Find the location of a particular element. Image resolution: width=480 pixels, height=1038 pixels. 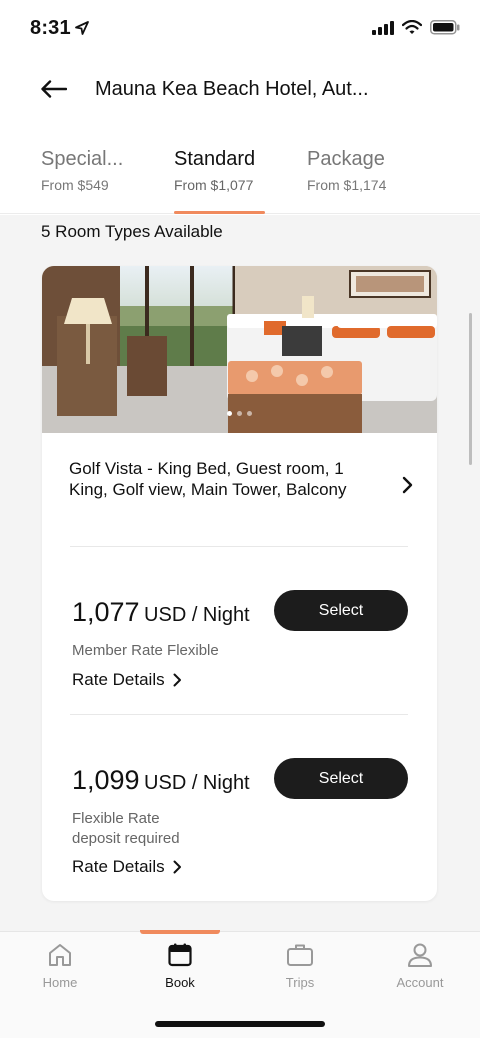

tab-home: Home is located at coordinates (60, 972).